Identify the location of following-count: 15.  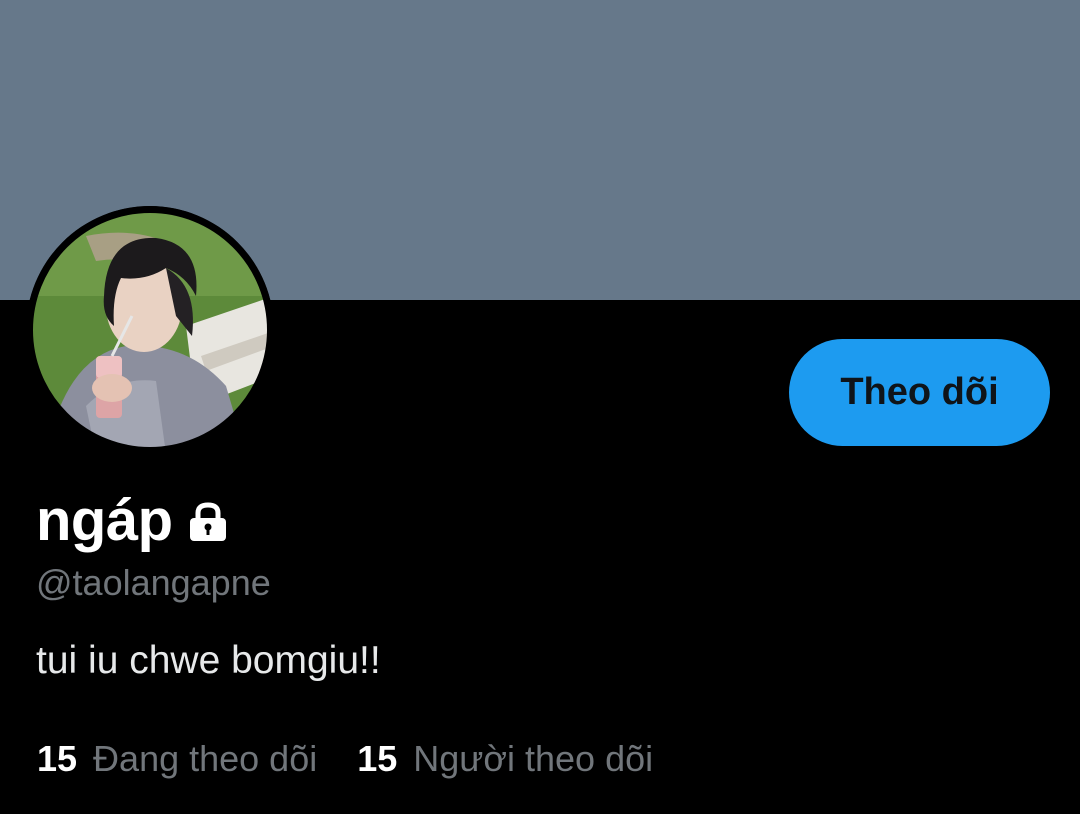
(57, 758).